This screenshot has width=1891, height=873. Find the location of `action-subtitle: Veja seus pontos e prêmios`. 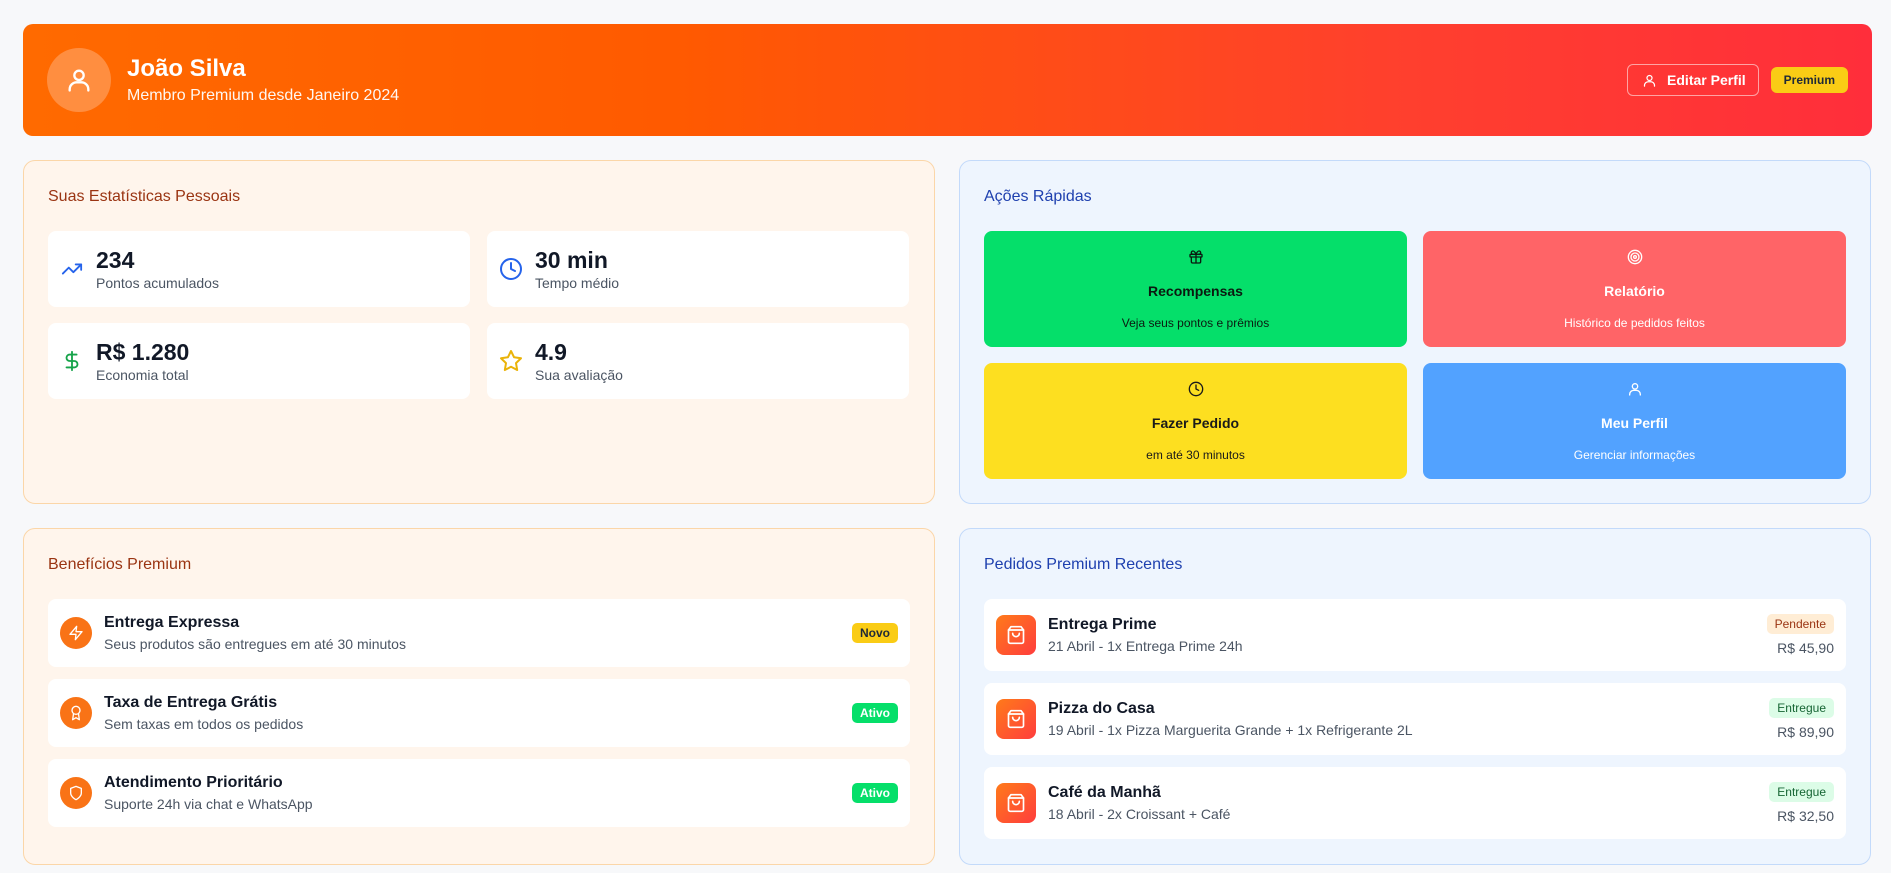

action-subtitle: Veja seus pontos e prêmios is located at coordinates (1195, 323).